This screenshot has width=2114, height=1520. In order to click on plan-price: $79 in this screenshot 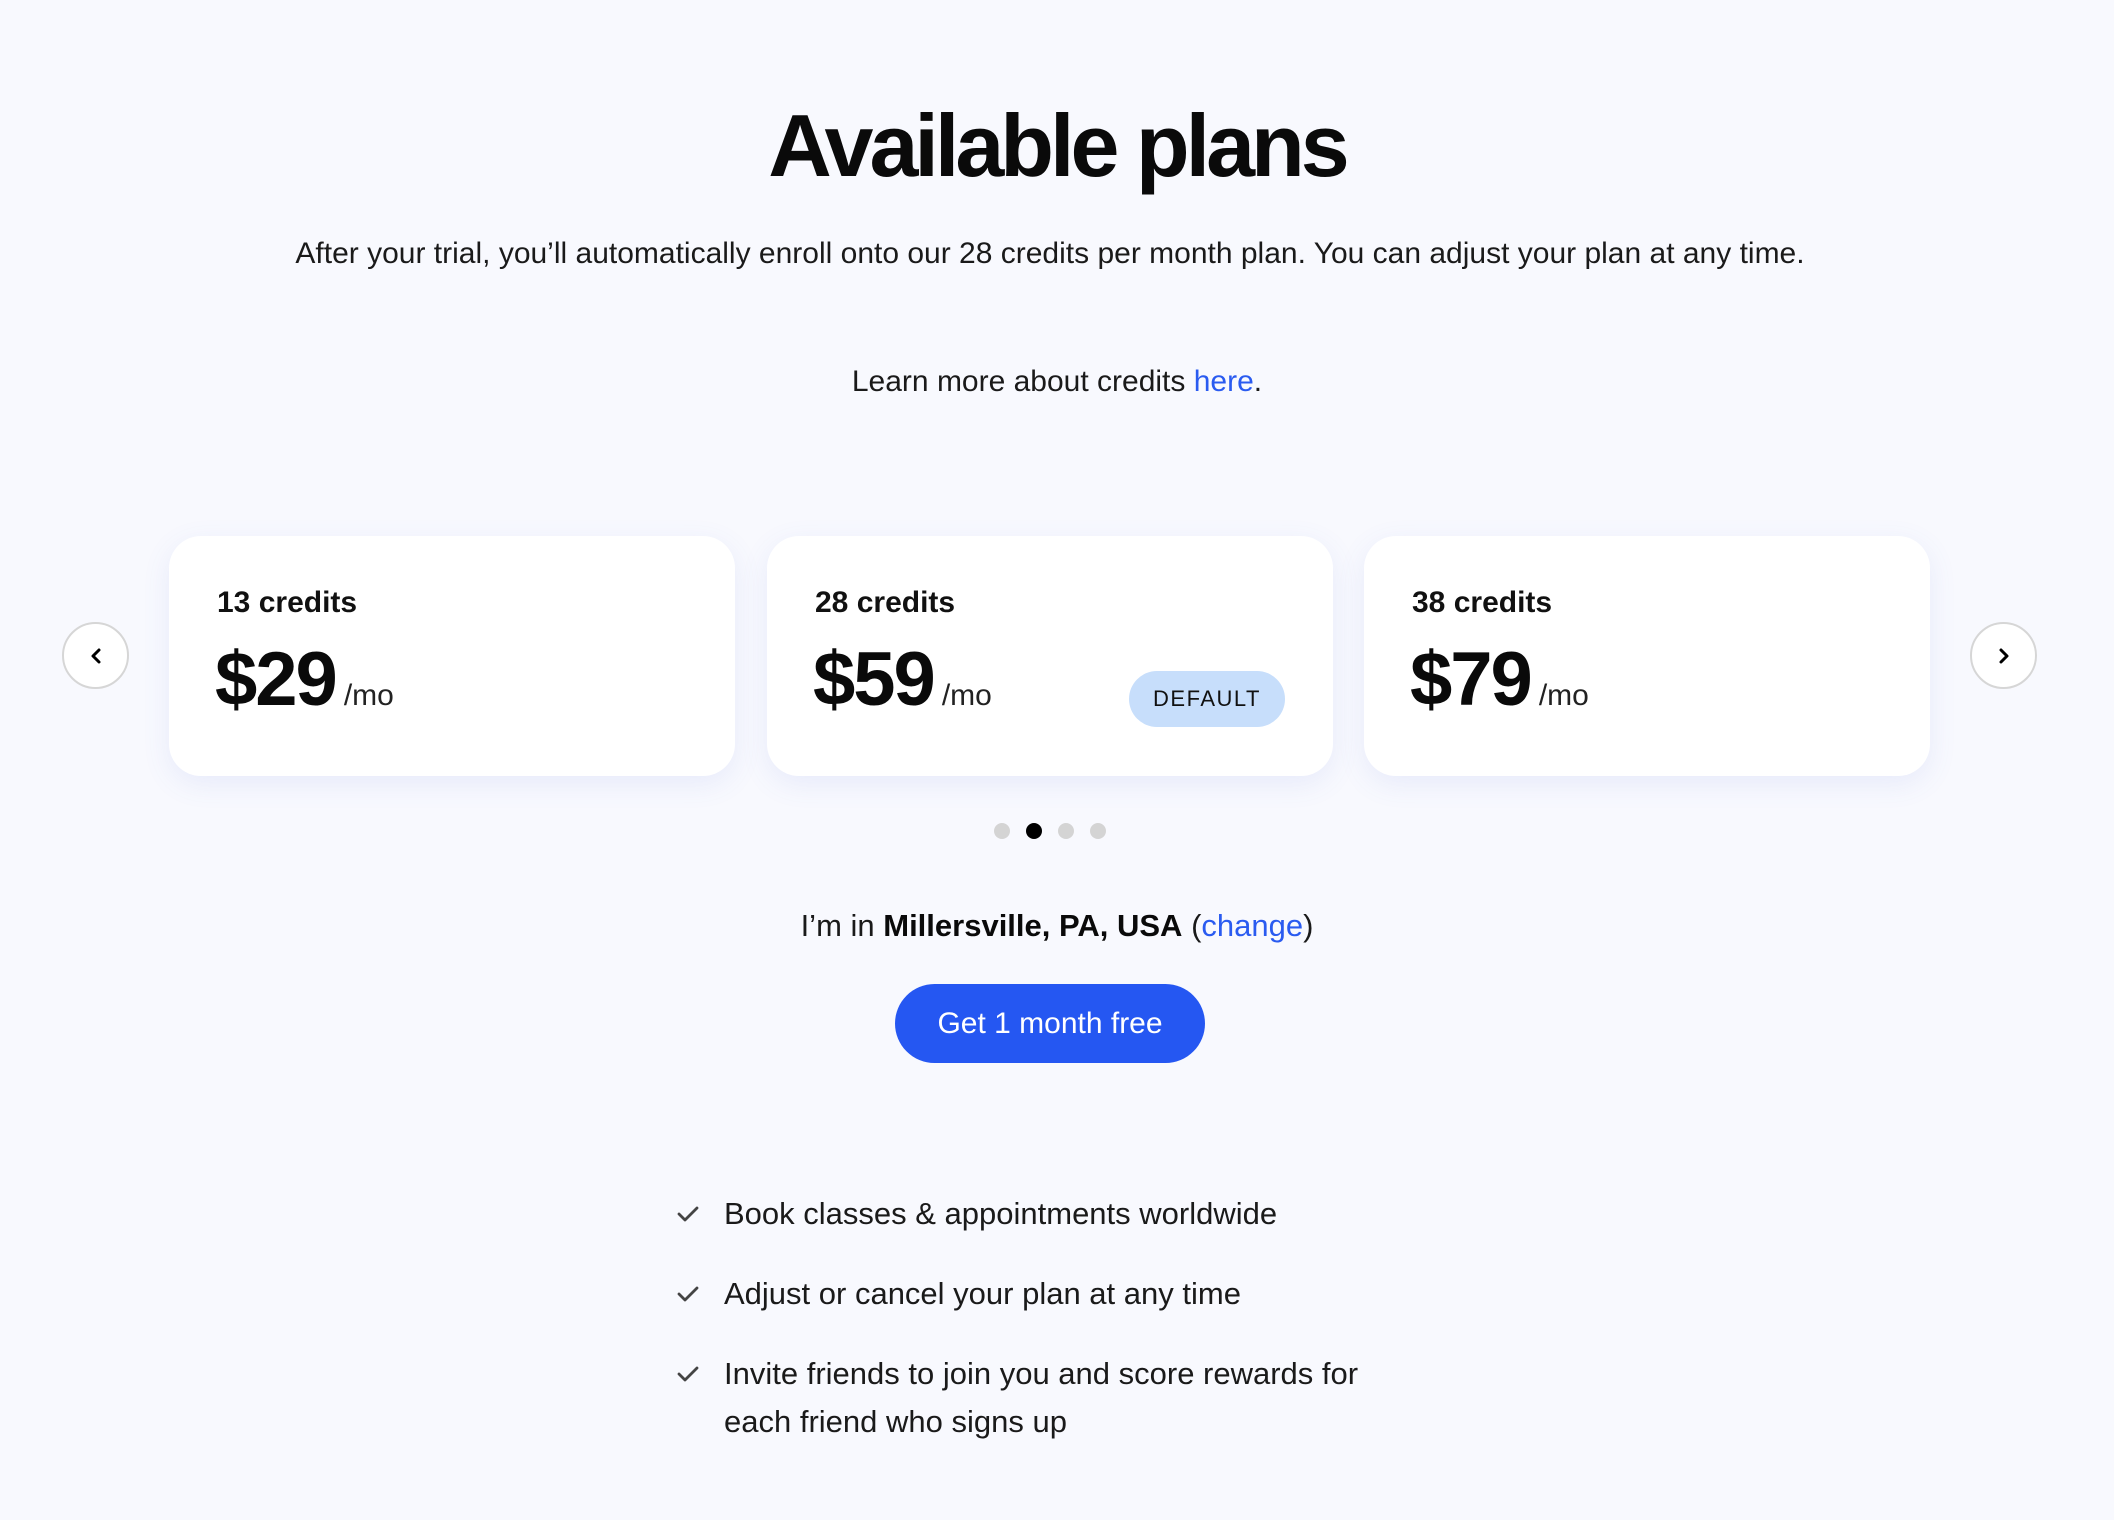, I will do `click(1471, 679)`.